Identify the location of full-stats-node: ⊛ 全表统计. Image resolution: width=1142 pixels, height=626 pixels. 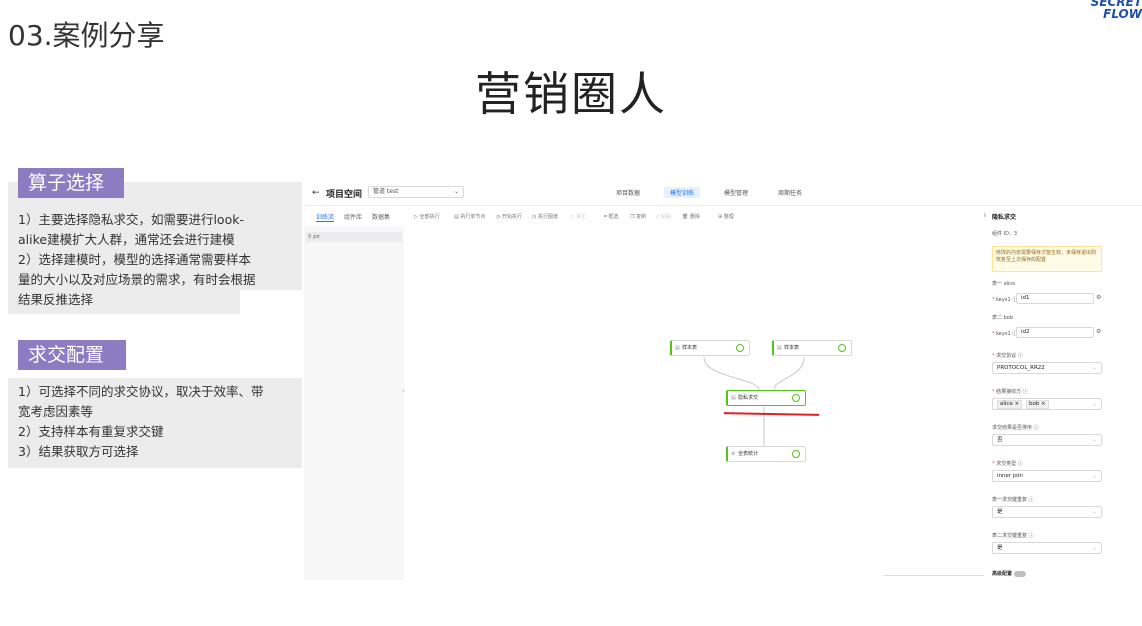
(766, 454).